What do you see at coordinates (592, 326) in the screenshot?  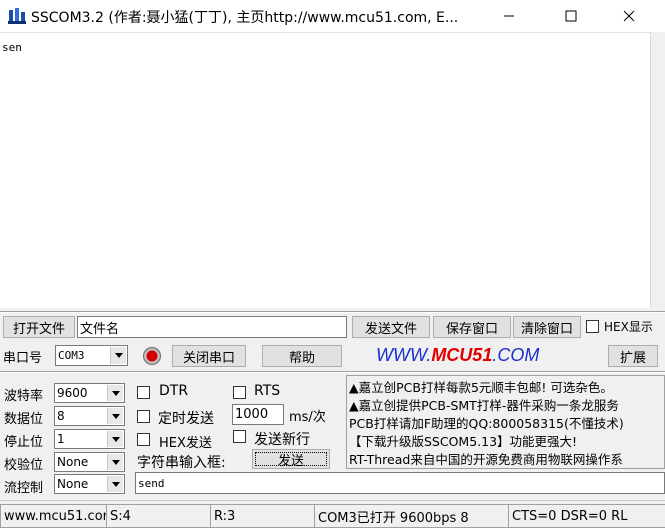 I see `hex-display-checkbox` at bounding box center [592, 326].